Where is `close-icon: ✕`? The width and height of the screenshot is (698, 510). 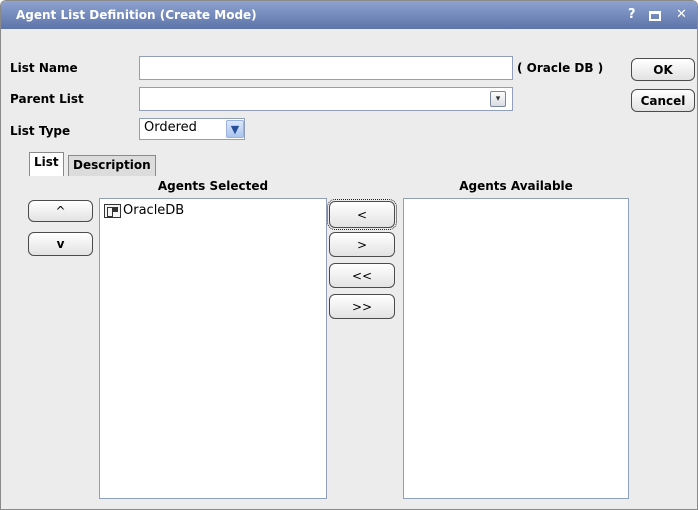 close-icon: ✕ is located at coordinates (681, 15).